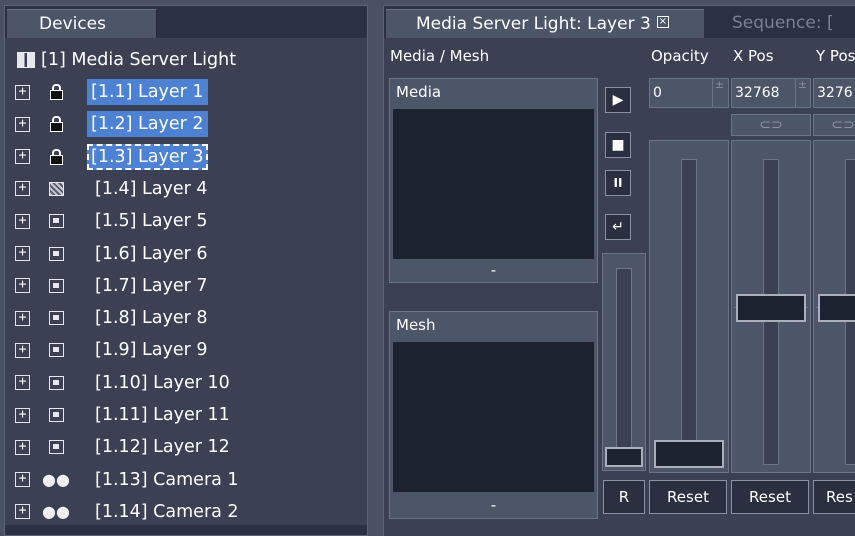  Describe the element at coordinates (689, 312) in the screenshot. I see `opacity-fader-slot` at that location.